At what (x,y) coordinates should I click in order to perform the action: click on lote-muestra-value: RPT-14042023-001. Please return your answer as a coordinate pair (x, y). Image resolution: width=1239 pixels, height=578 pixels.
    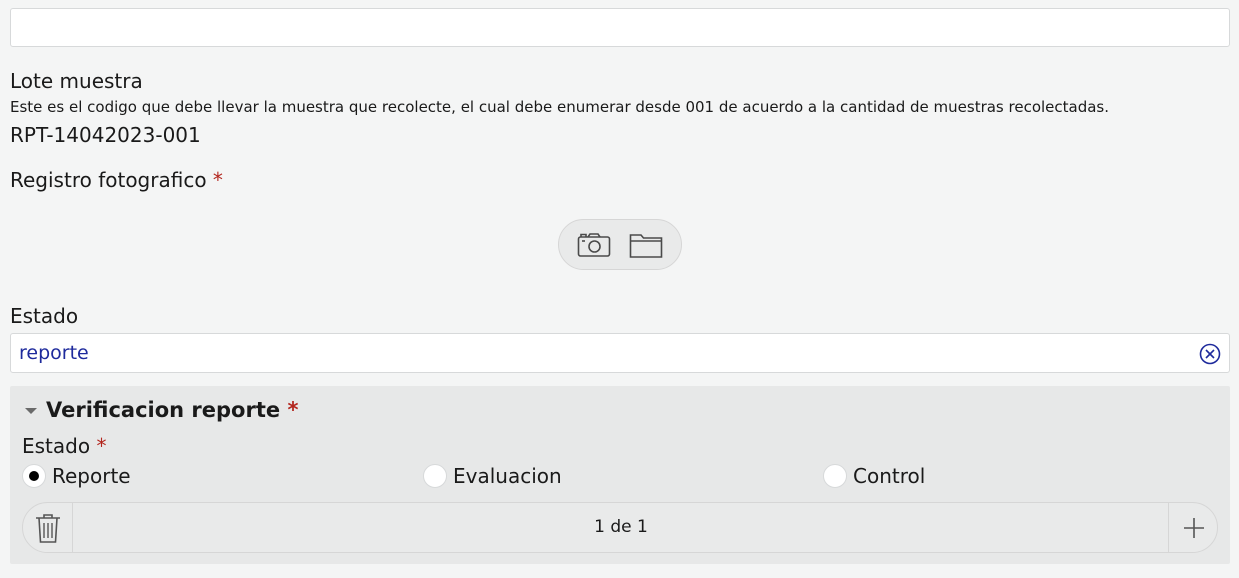
    Looking at the image, I should click on (105, 135).